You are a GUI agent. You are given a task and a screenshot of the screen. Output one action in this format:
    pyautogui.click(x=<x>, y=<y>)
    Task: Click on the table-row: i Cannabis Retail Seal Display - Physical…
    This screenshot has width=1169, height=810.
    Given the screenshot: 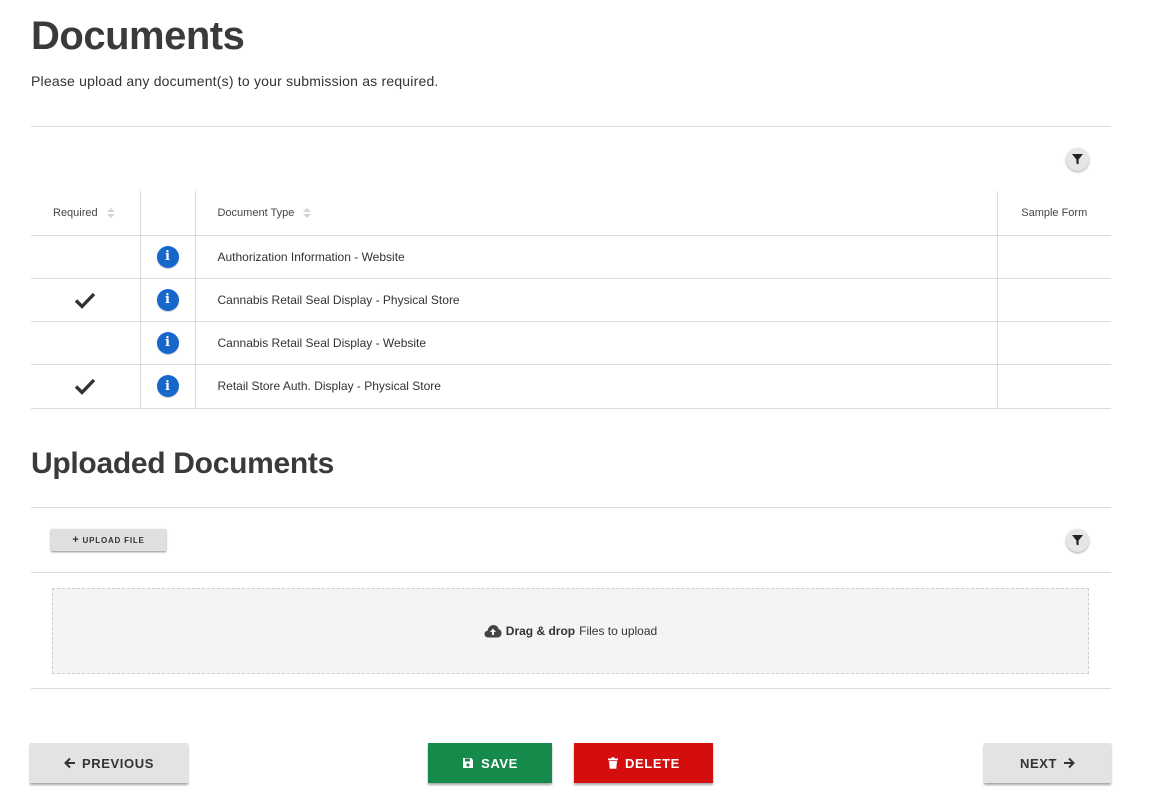 What is the action you would take?
    pyautogui.click(x=571, y=300)
    